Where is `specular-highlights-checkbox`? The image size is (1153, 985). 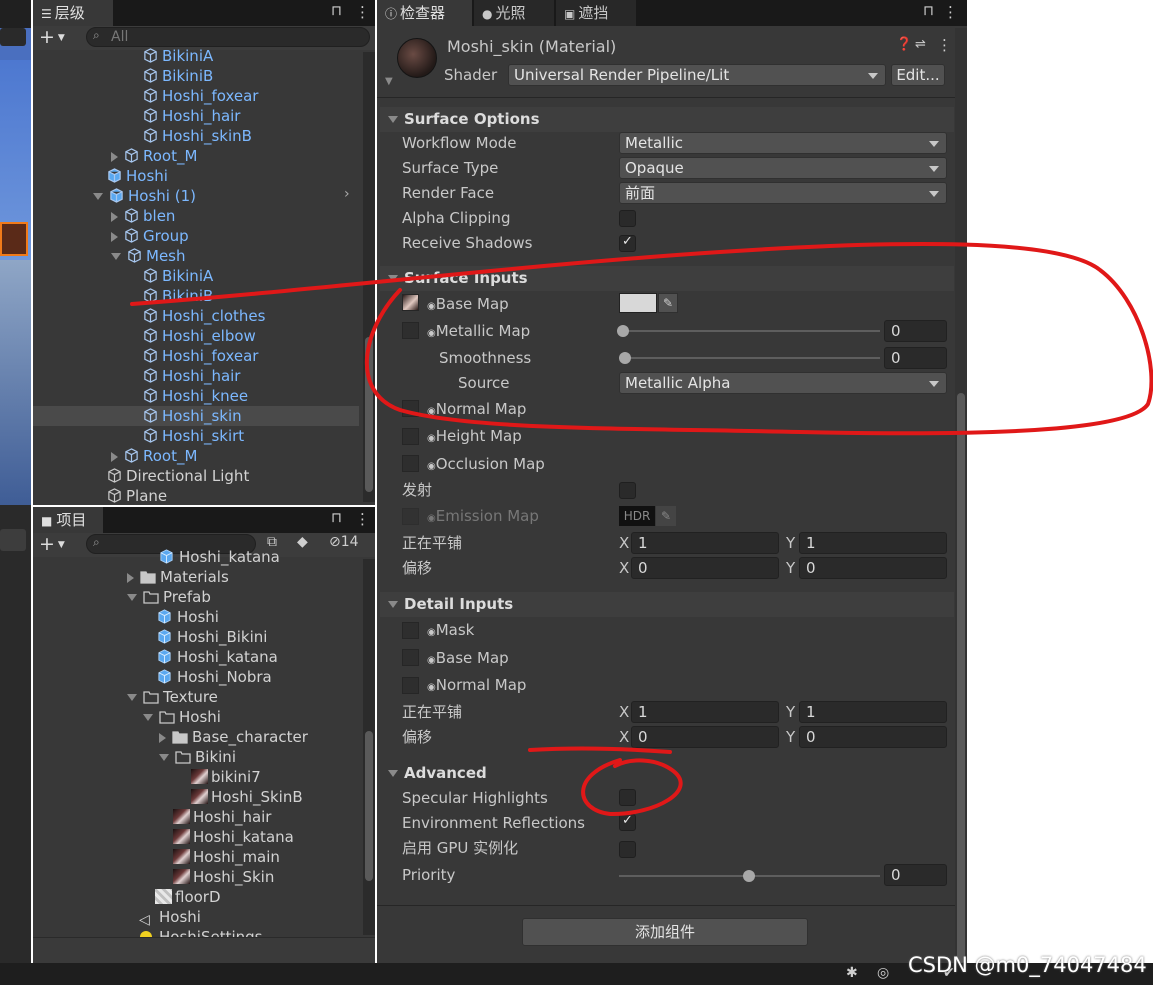 specular-highlights-checkbox is located at coordinates (627, 797).